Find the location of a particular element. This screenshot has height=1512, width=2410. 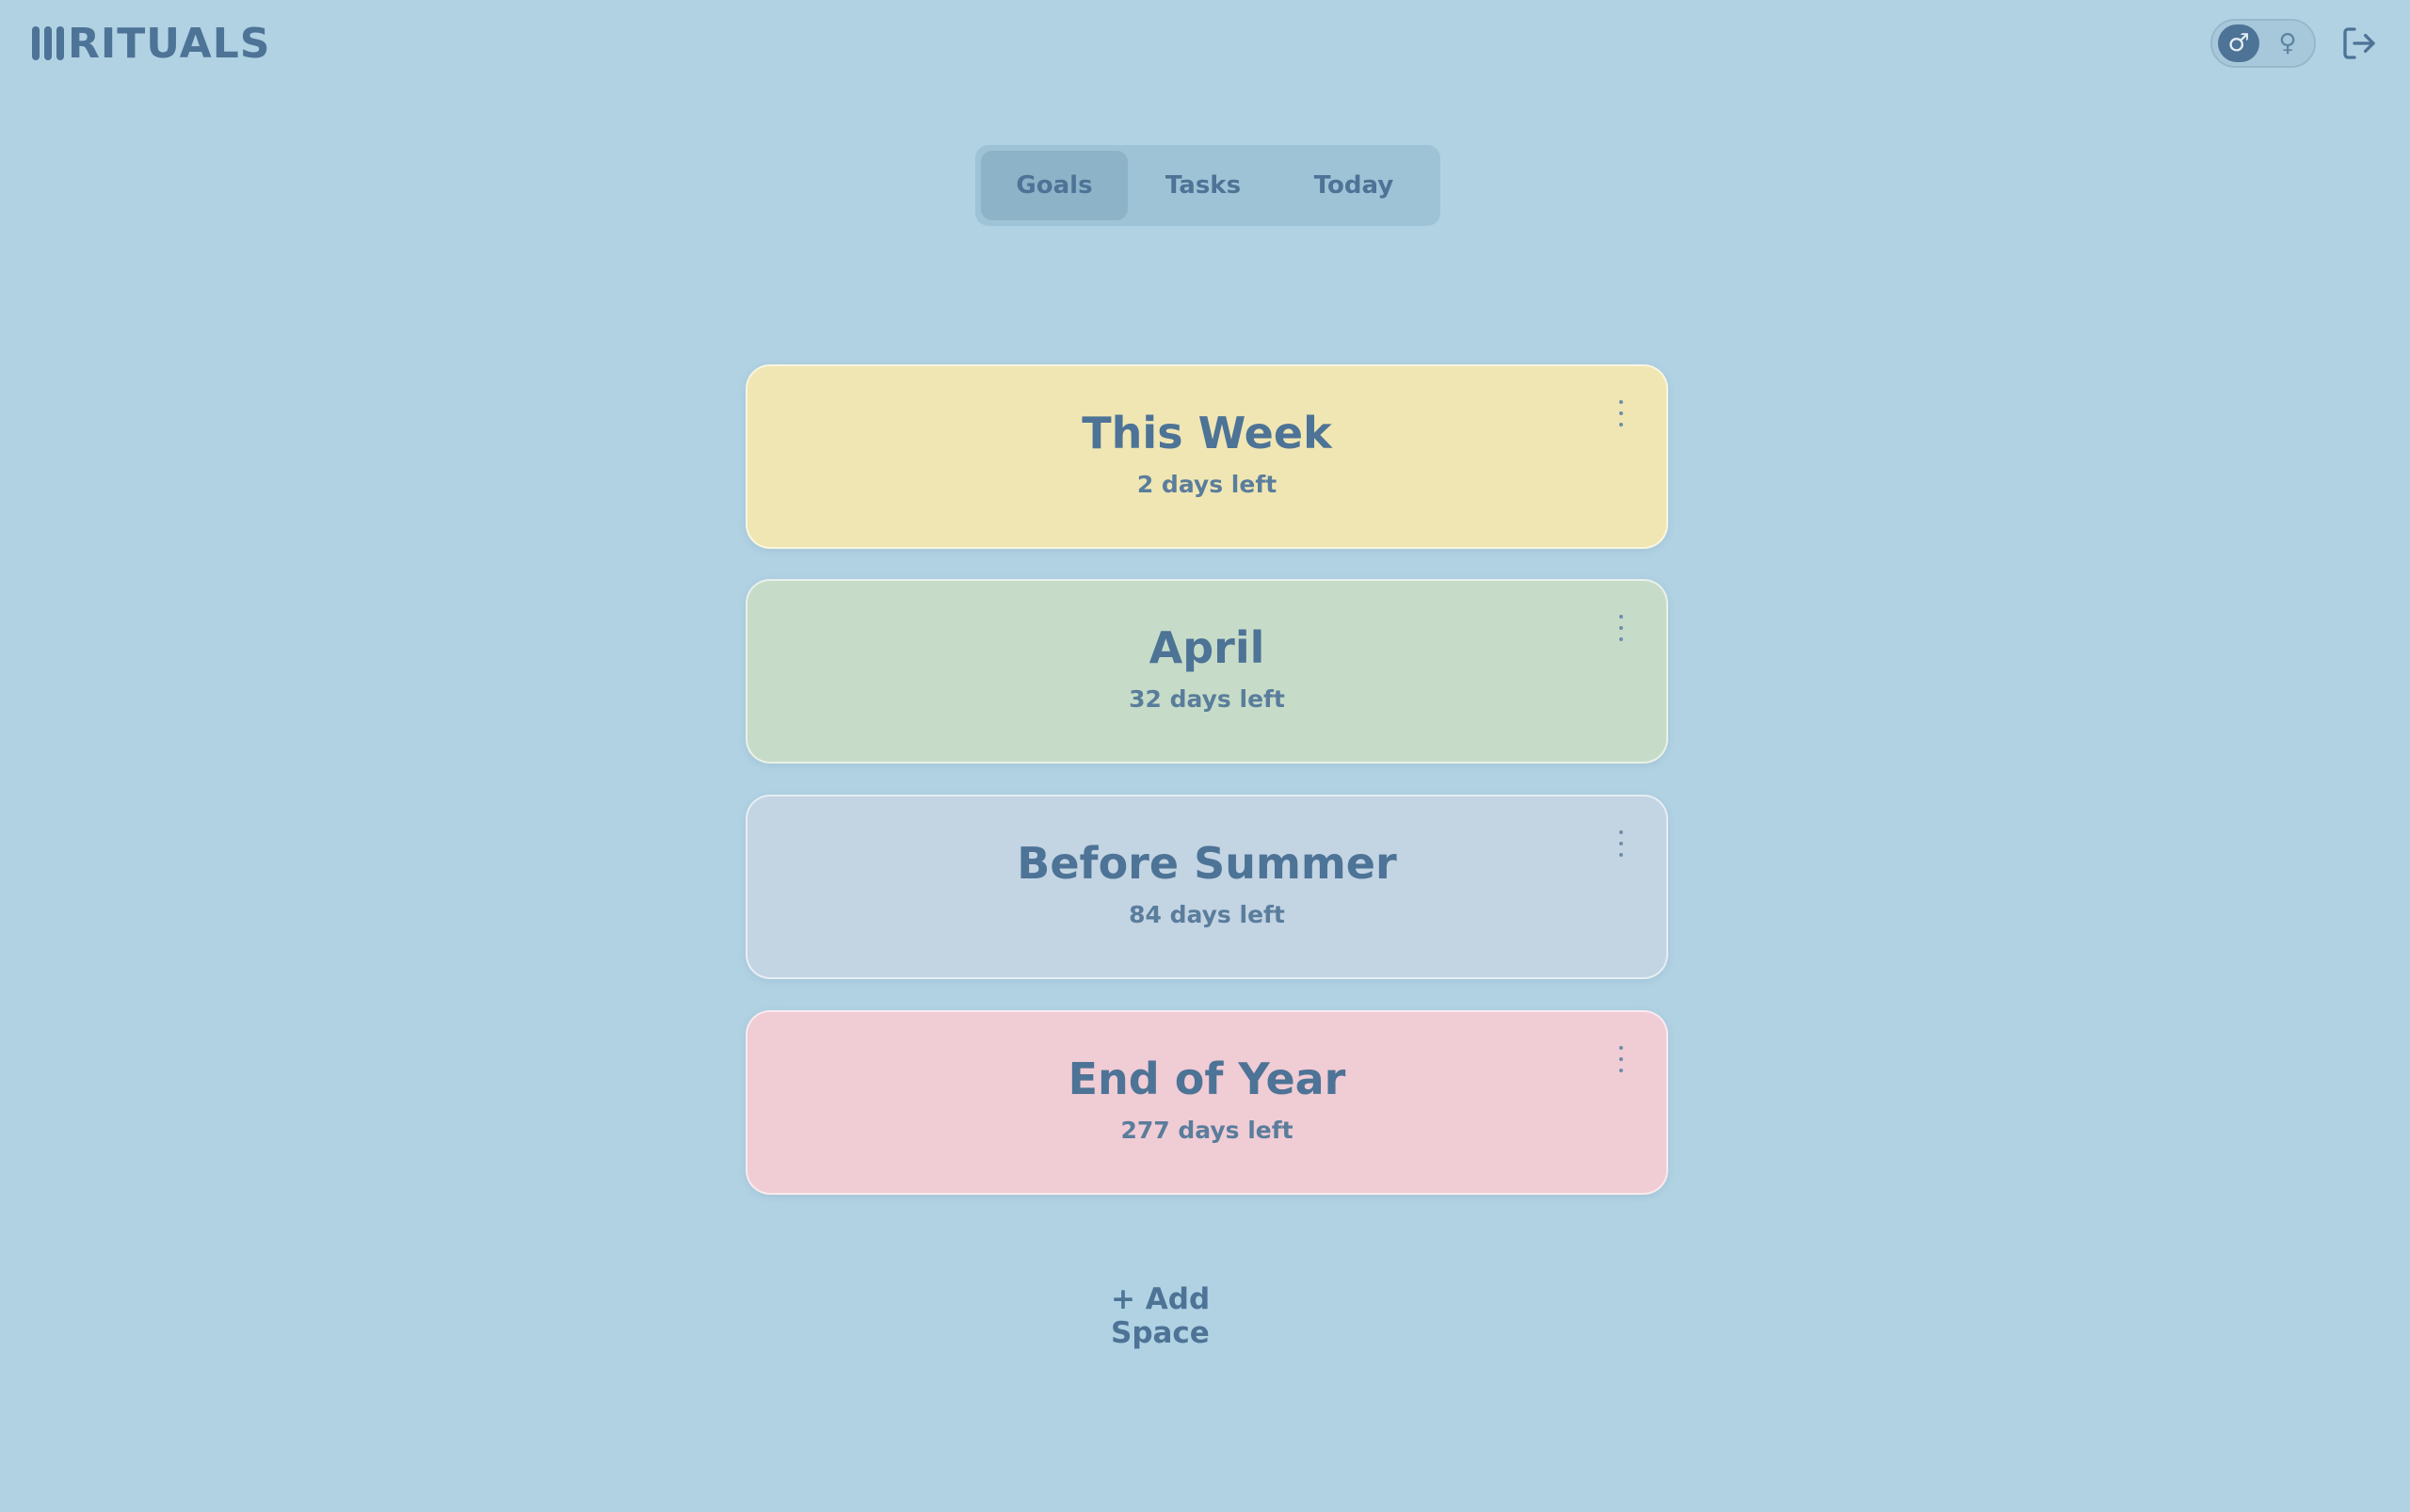

app-title: RITUALS is located at coordinates (169, 43).